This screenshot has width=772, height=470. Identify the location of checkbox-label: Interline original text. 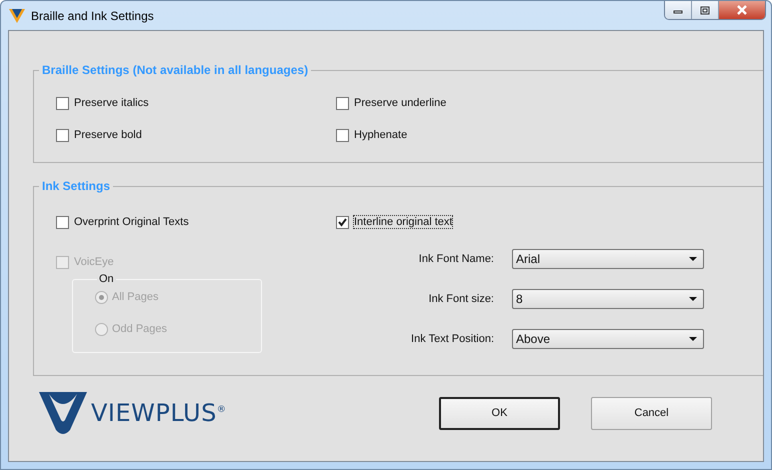
(403, 222).